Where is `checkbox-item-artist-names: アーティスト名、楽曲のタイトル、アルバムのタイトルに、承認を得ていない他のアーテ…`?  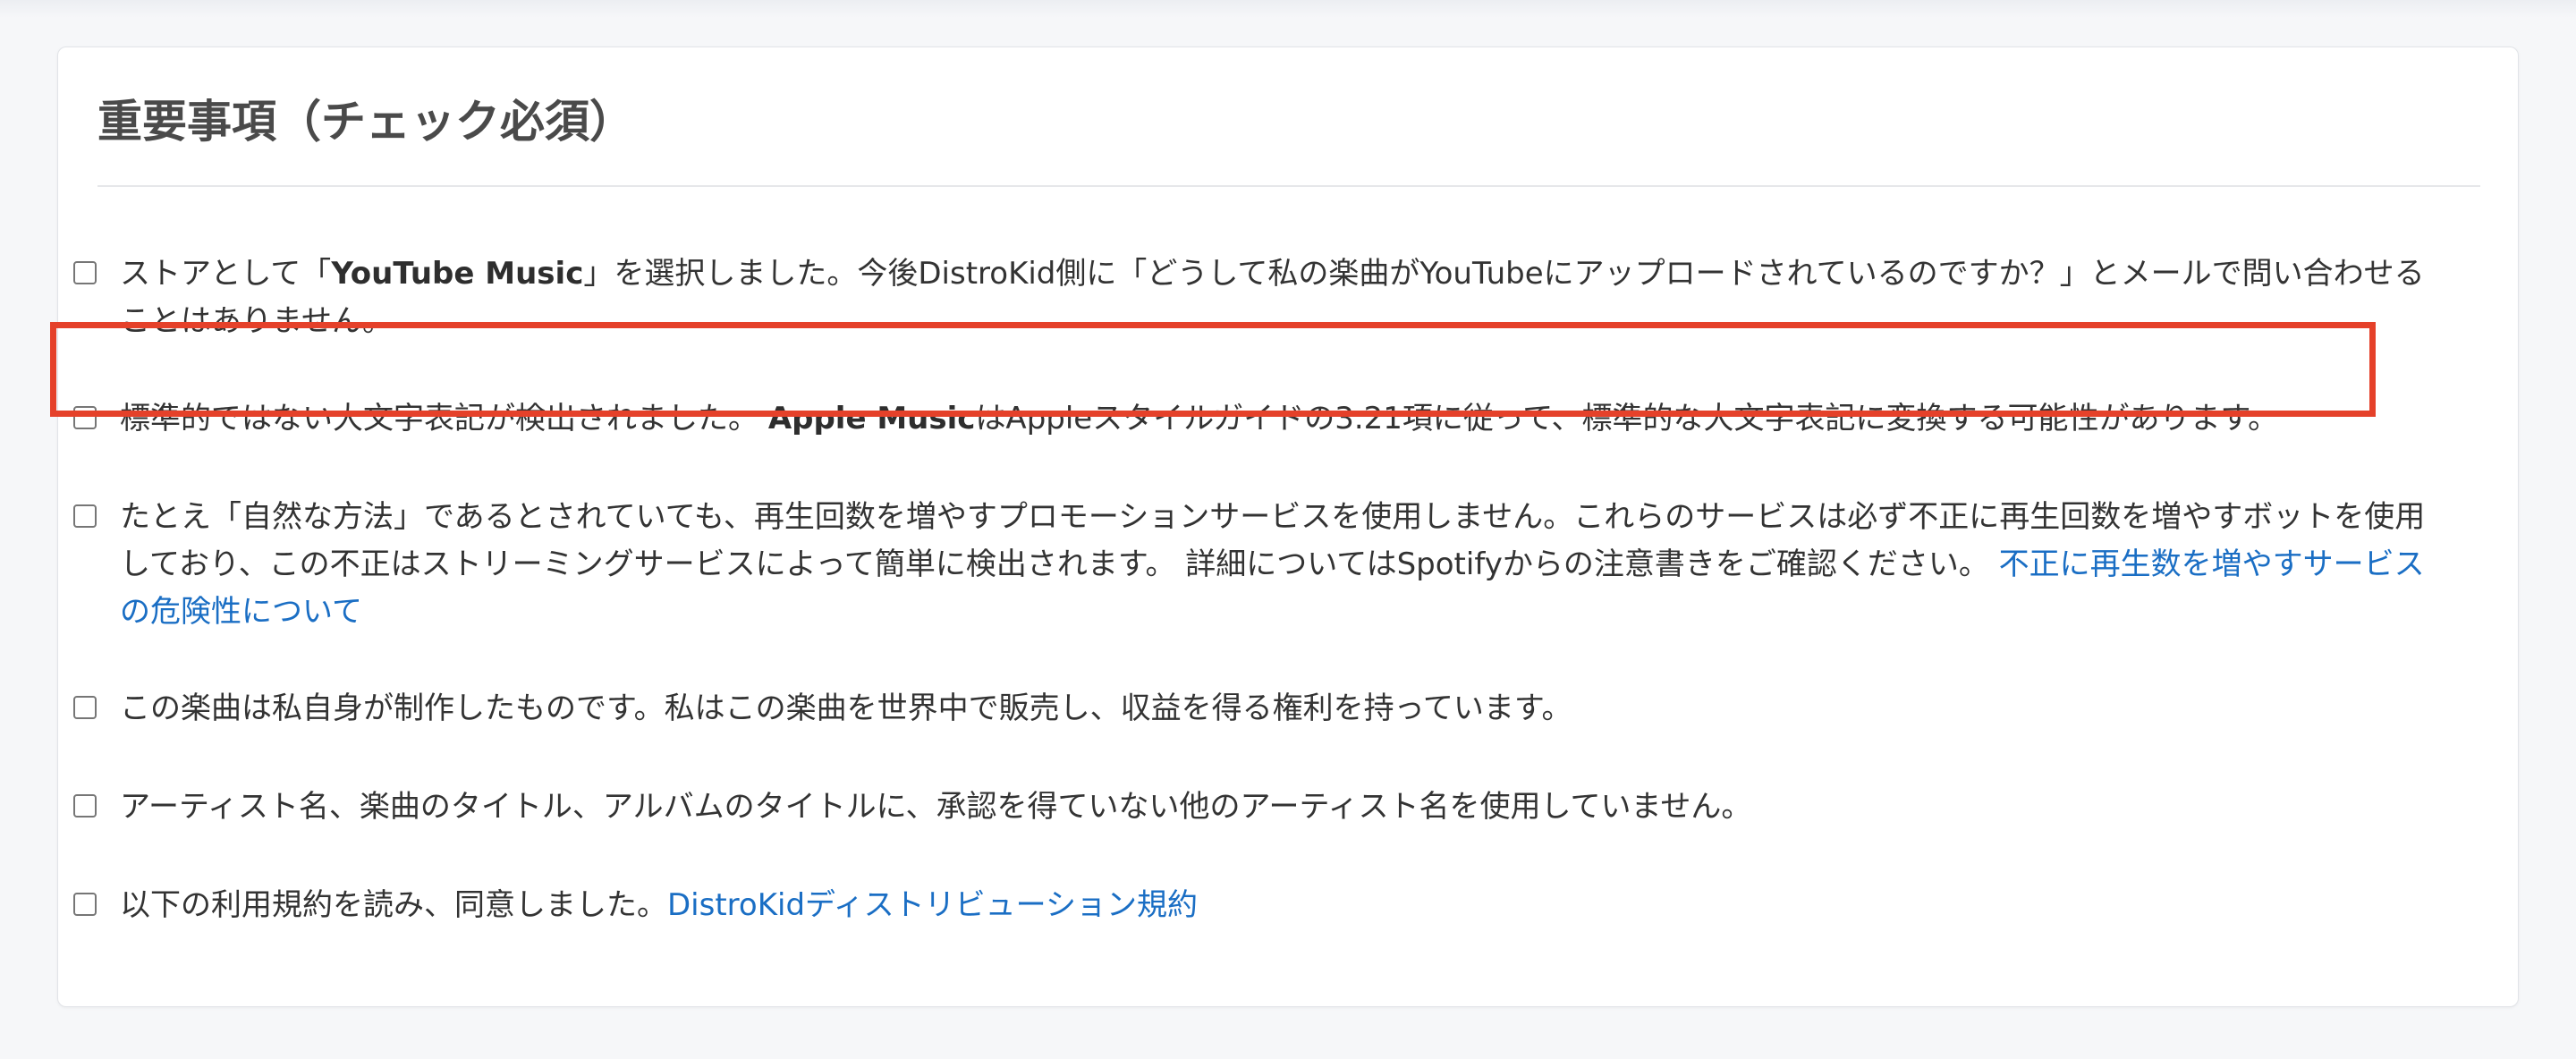
checkbox-item-artist-names: アーティスト名、楽曲のタイトル、アルバムのタイトルに、承認を得ていない他のアーテ… is located at coordinates (1258, 807).